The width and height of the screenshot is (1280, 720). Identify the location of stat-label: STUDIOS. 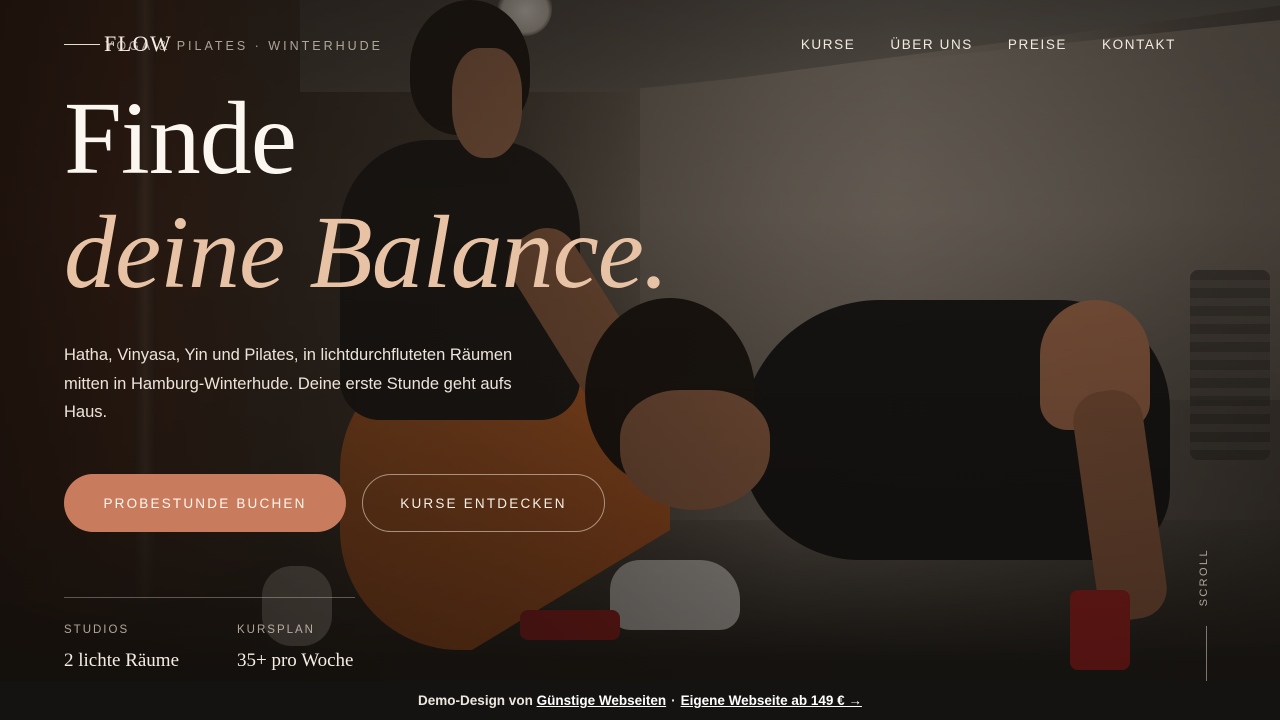
(97, 630).